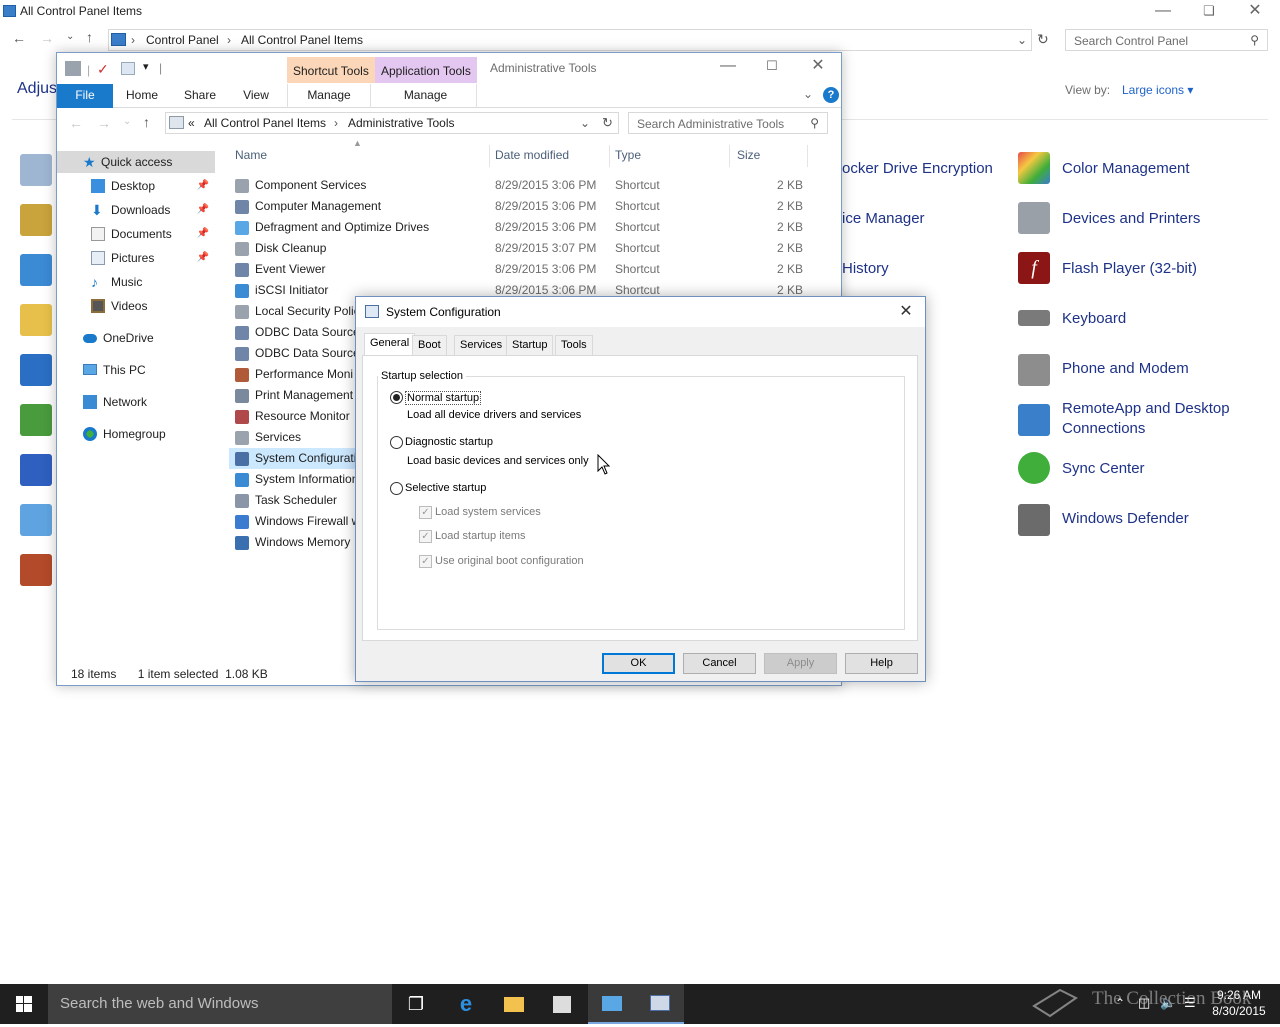  Describe the element at coordinates (146, 66) in the screenshot. I see `qat-dropdown-icon: ▾` at that location.